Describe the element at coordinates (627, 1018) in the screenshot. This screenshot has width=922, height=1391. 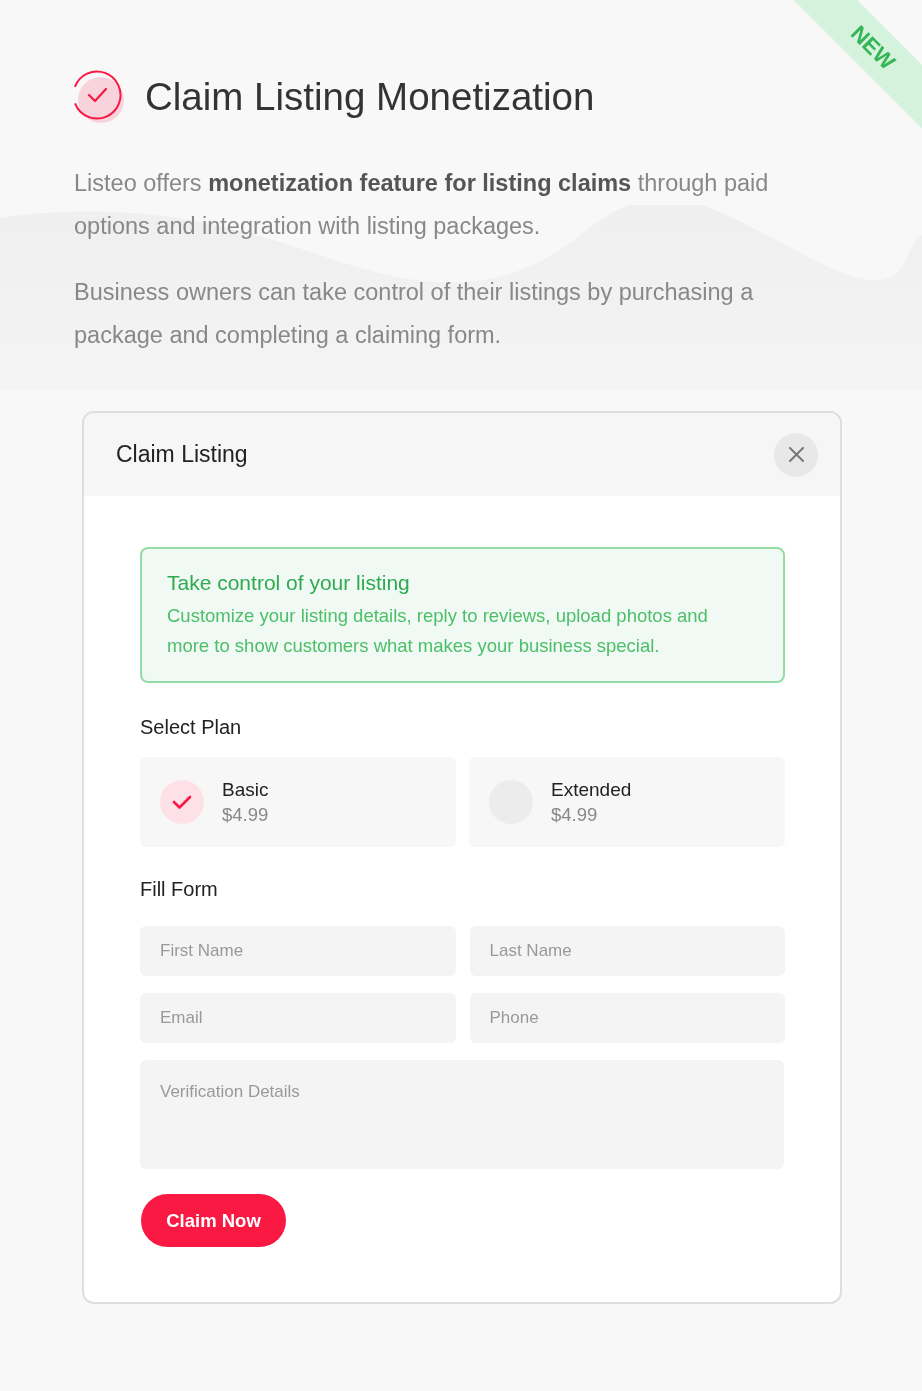
I see `input-field: Phone` at that location.